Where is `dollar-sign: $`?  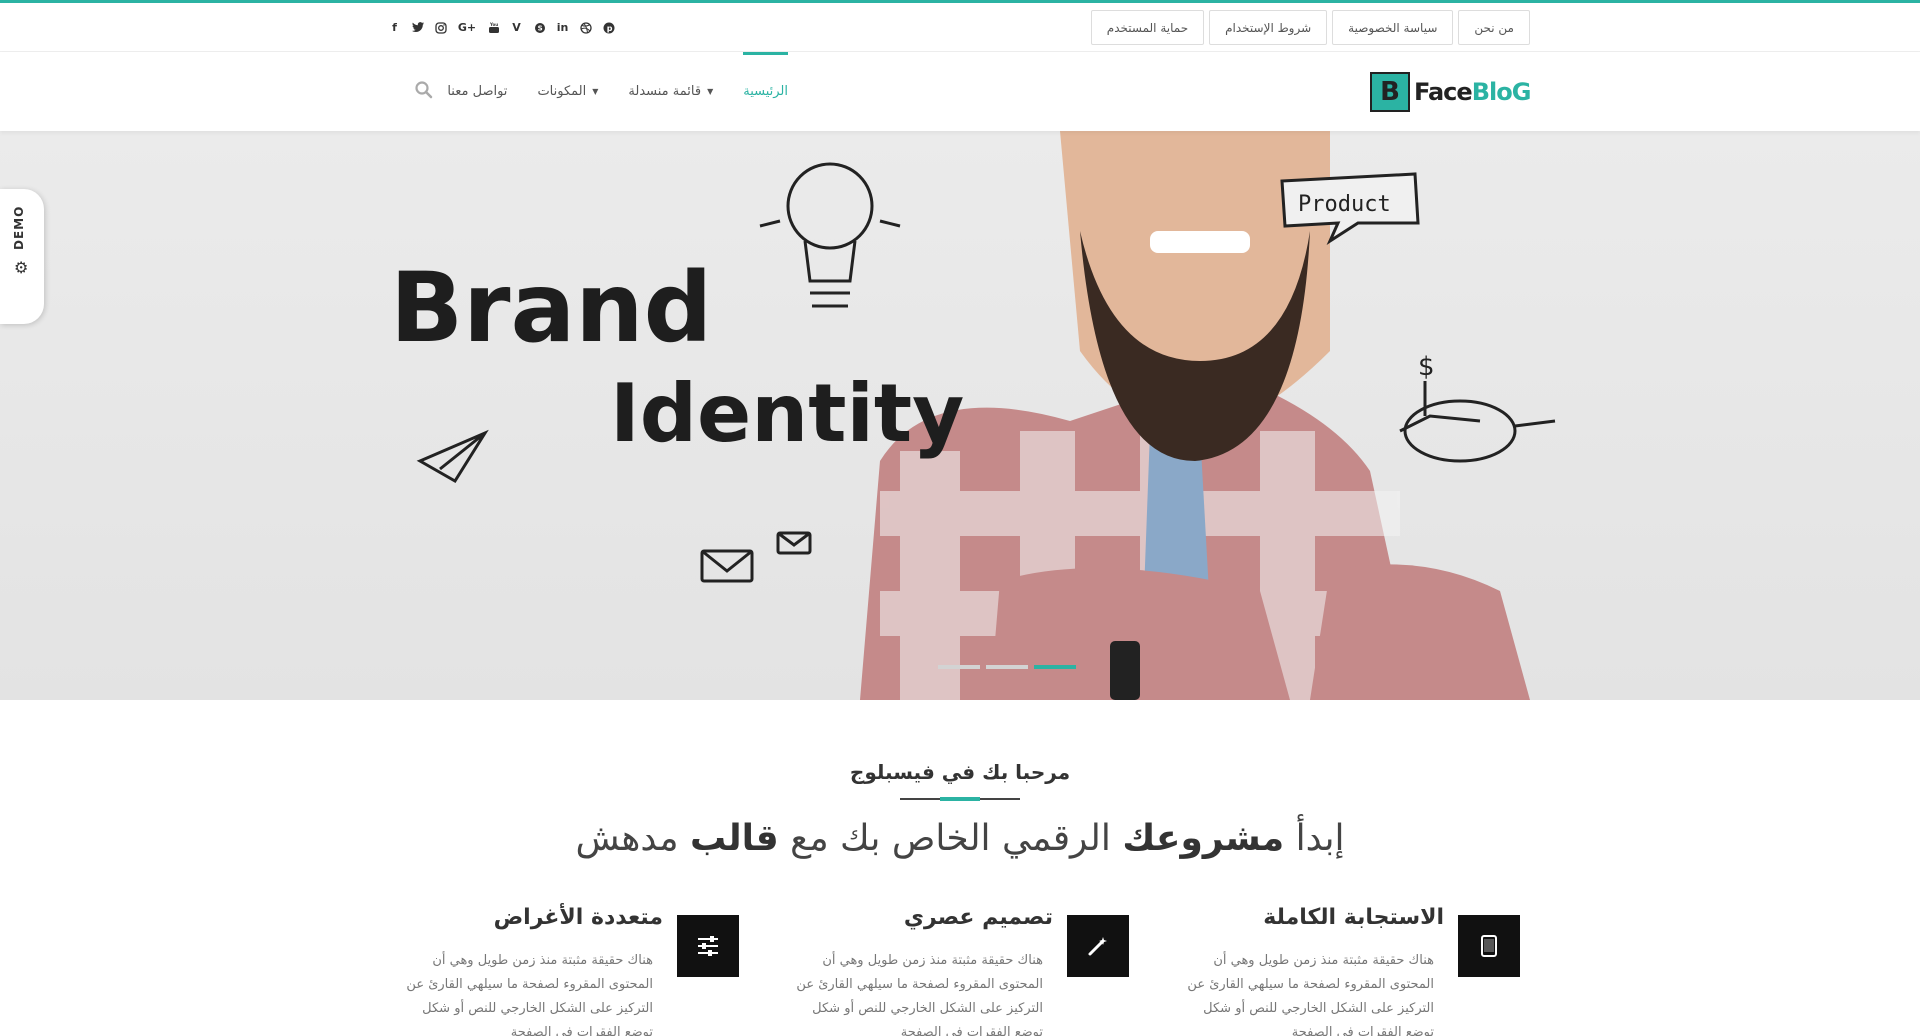
dollar-sign: $ is located at coordinates (1426, 367).